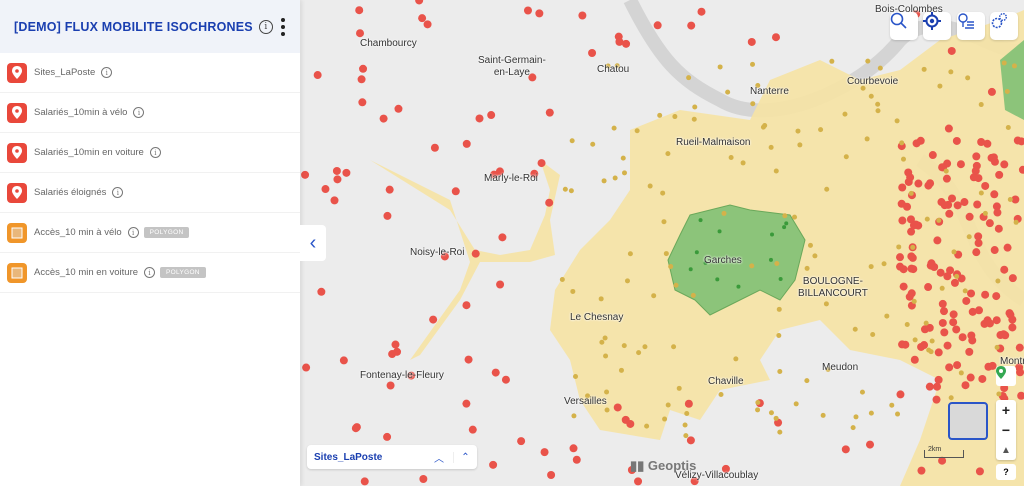  Describe the element at coordinates (81, 112) in the screenshot. I see `layer-label: Salariés_10min à vélo` at that location.